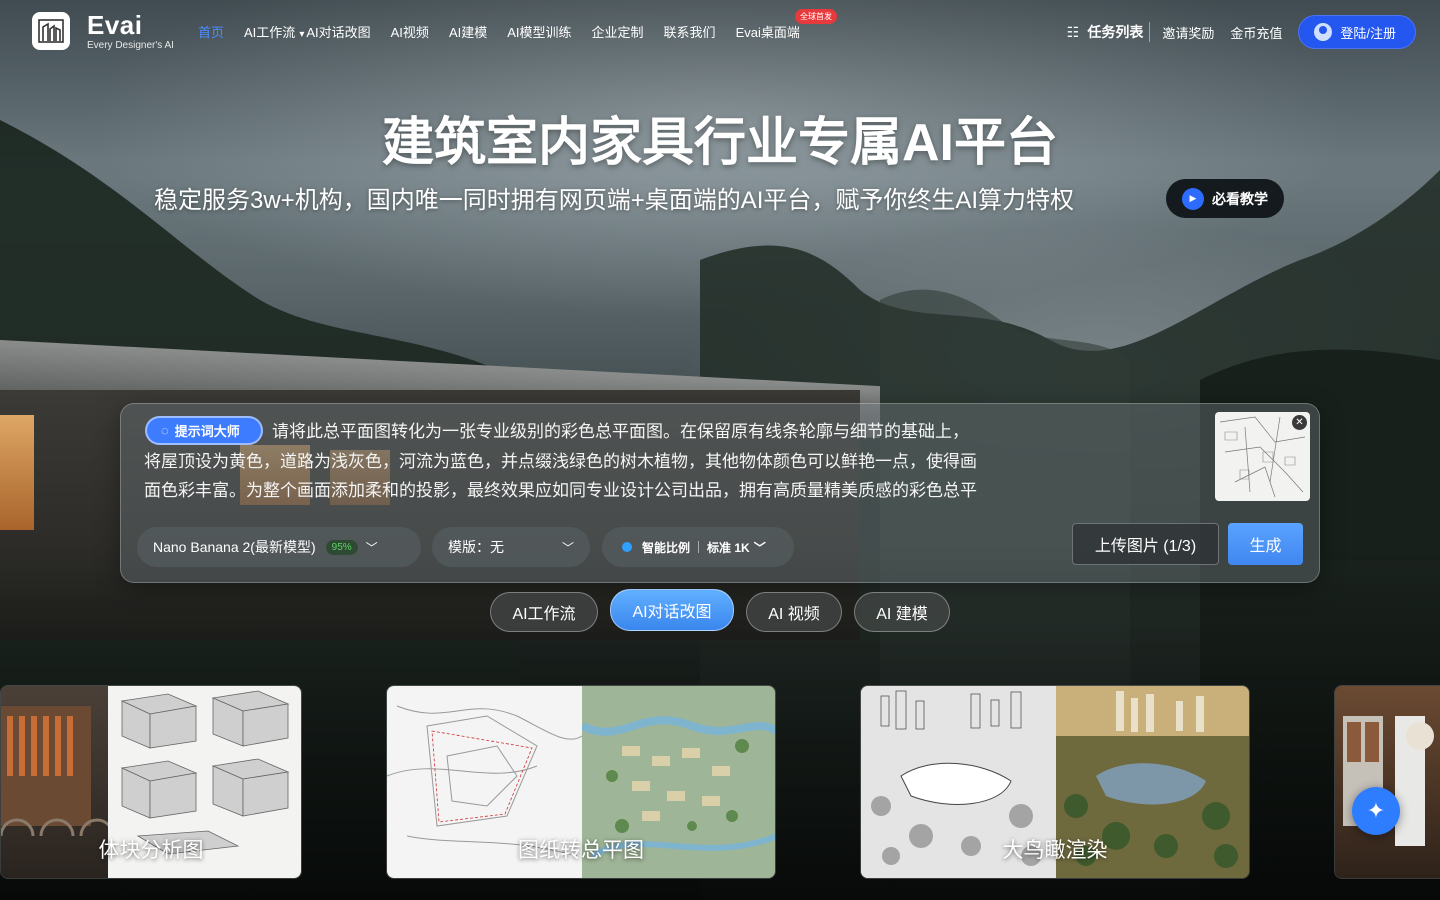 The height and width of the screenshot is (900, 1440). What do you see at coordinates (719, 143) in the screenshot?
I see `hero-title: 建筑室内家具行业专属AI平台` at bounding box center [719, 143].